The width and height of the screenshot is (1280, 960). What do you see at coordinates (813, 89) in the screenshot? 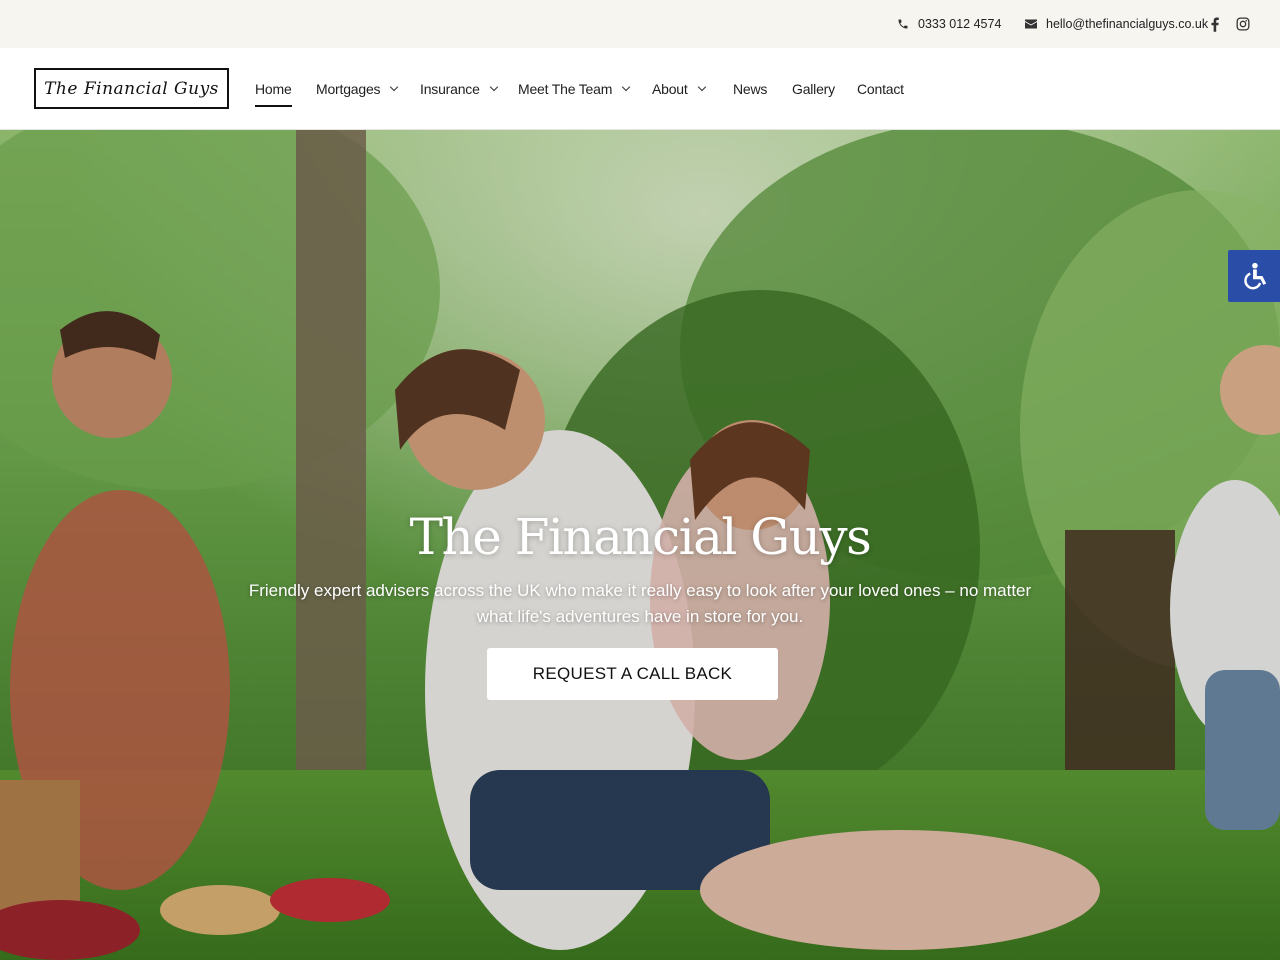
I see `nav-gallery: Gallery` at bounding box center [813, 89].